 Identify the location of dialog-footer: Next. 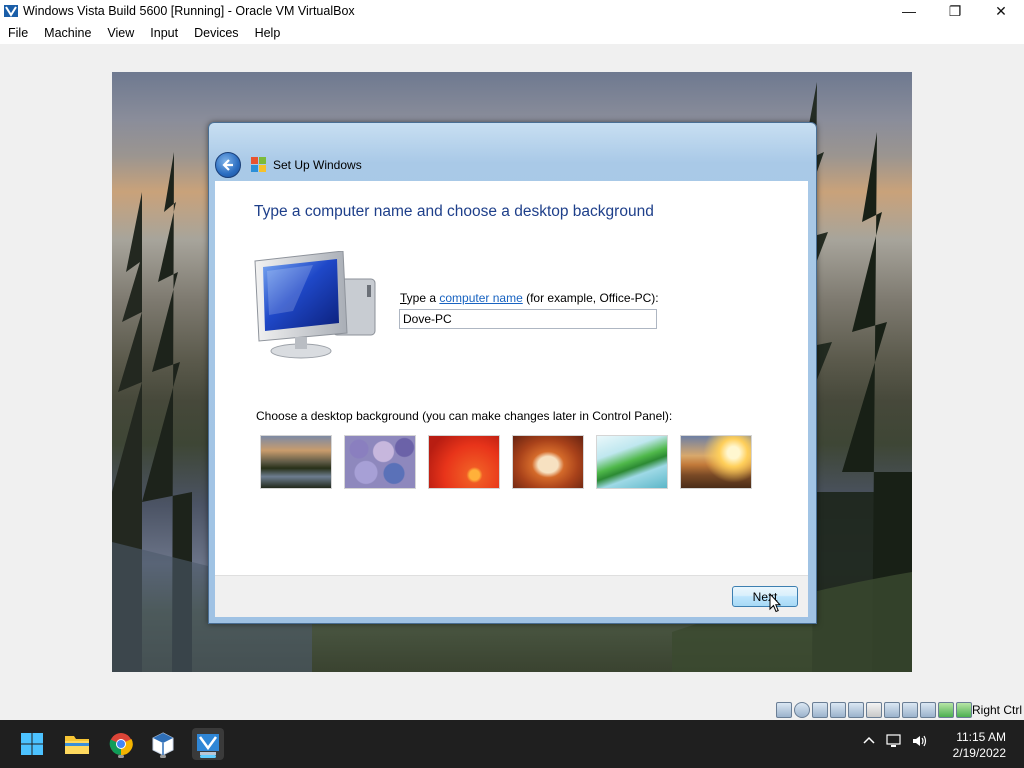
(511, 596).